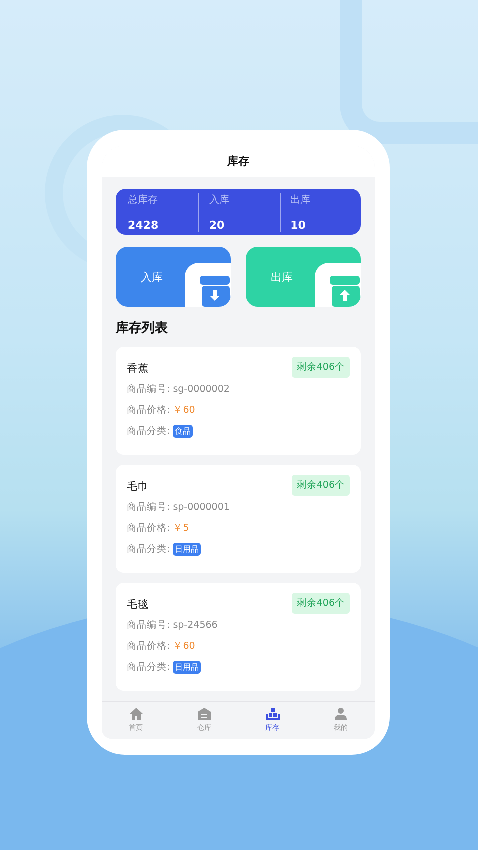 The height and width of the screenshot is (850, 478). Describe the element at coordinates (142, 328) in the screenshot. I see `section-title: 库存列表` at that location.